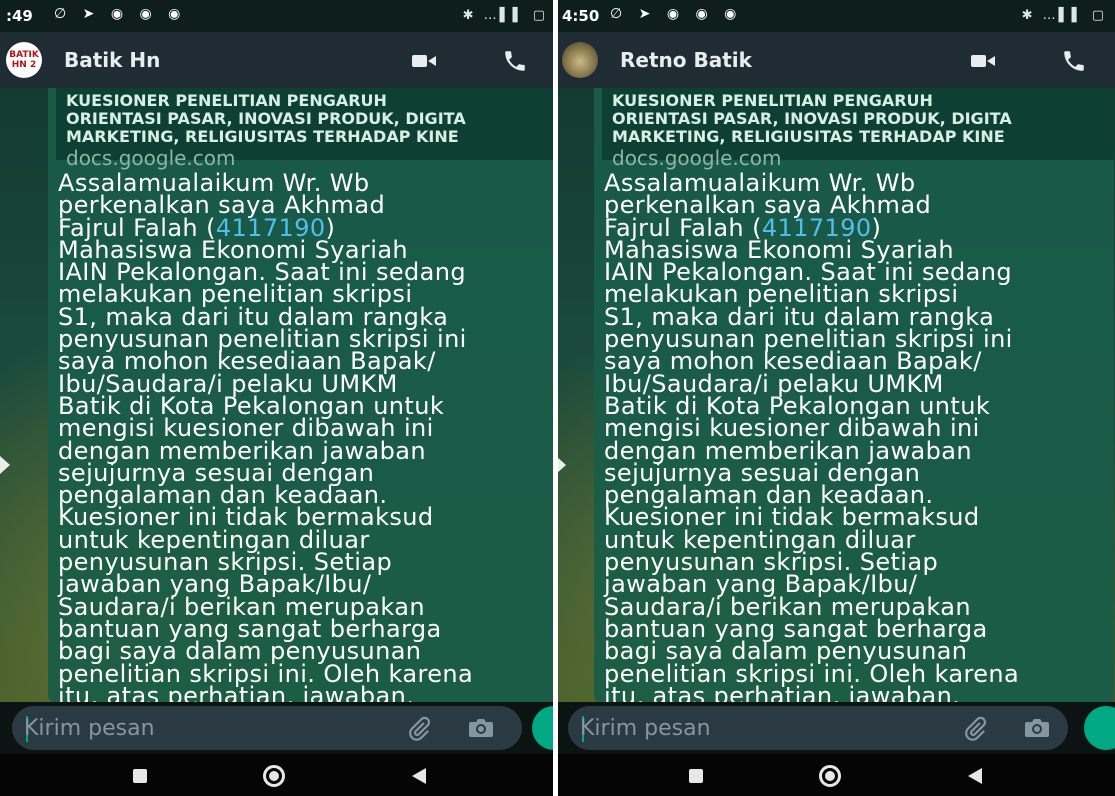 This screenshot has width=1115, height=796. What do you see at coordinates (686, 60) in the screenshot?
I see `contact-name: Retno Batik` at bounding box center [686, 60].